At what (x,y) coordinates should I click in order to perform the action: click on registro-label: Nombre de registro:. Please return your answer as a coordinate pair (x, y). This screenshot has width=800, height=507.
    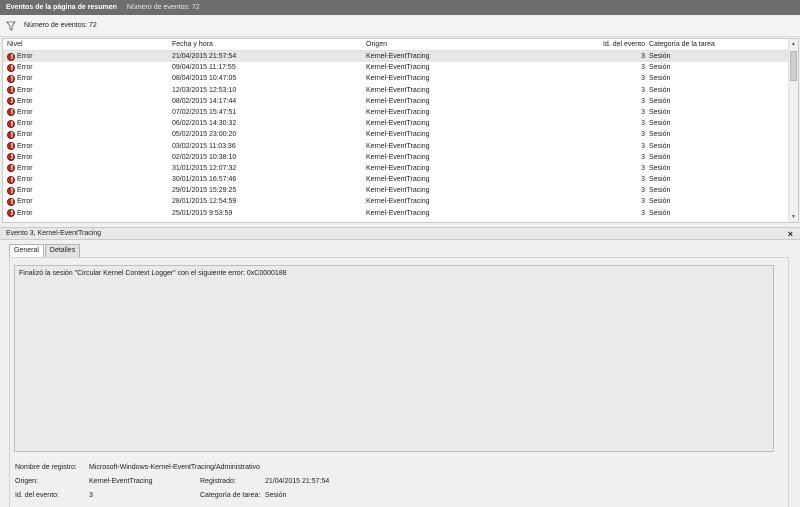
    Looking at the image, I should click on (46, 467).